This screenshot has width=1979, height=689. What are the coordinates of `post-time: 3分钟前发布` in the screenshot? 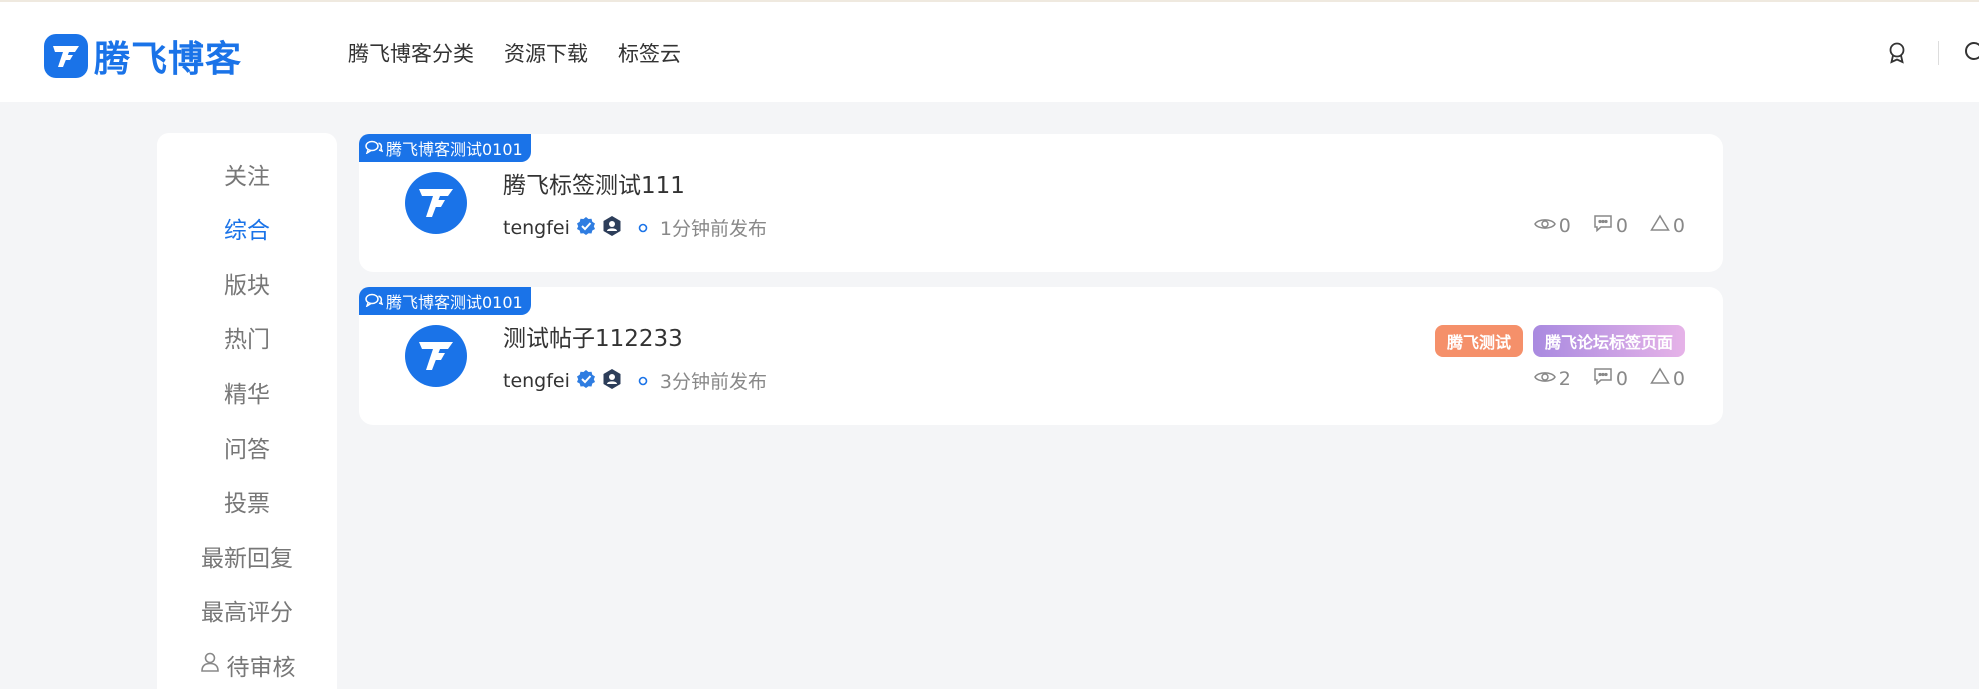 It's located at (713, 382).